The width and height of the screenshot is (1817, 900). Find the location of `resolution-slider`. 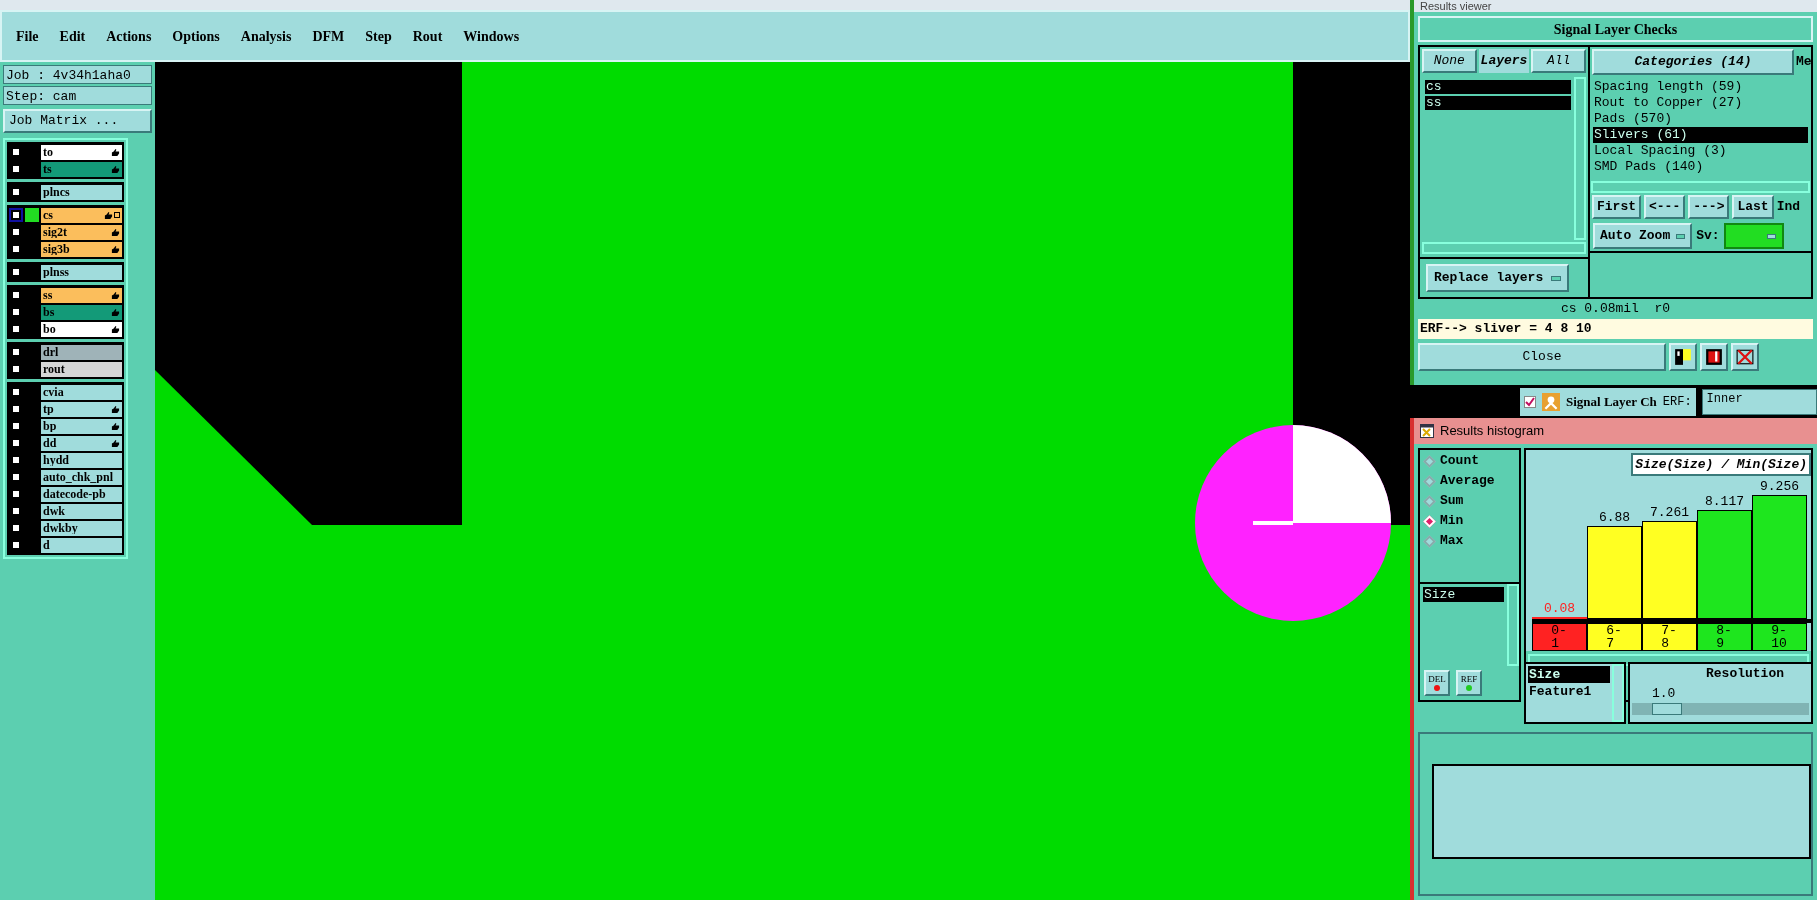

resolution-slider is located at coordinates (1720, 709).